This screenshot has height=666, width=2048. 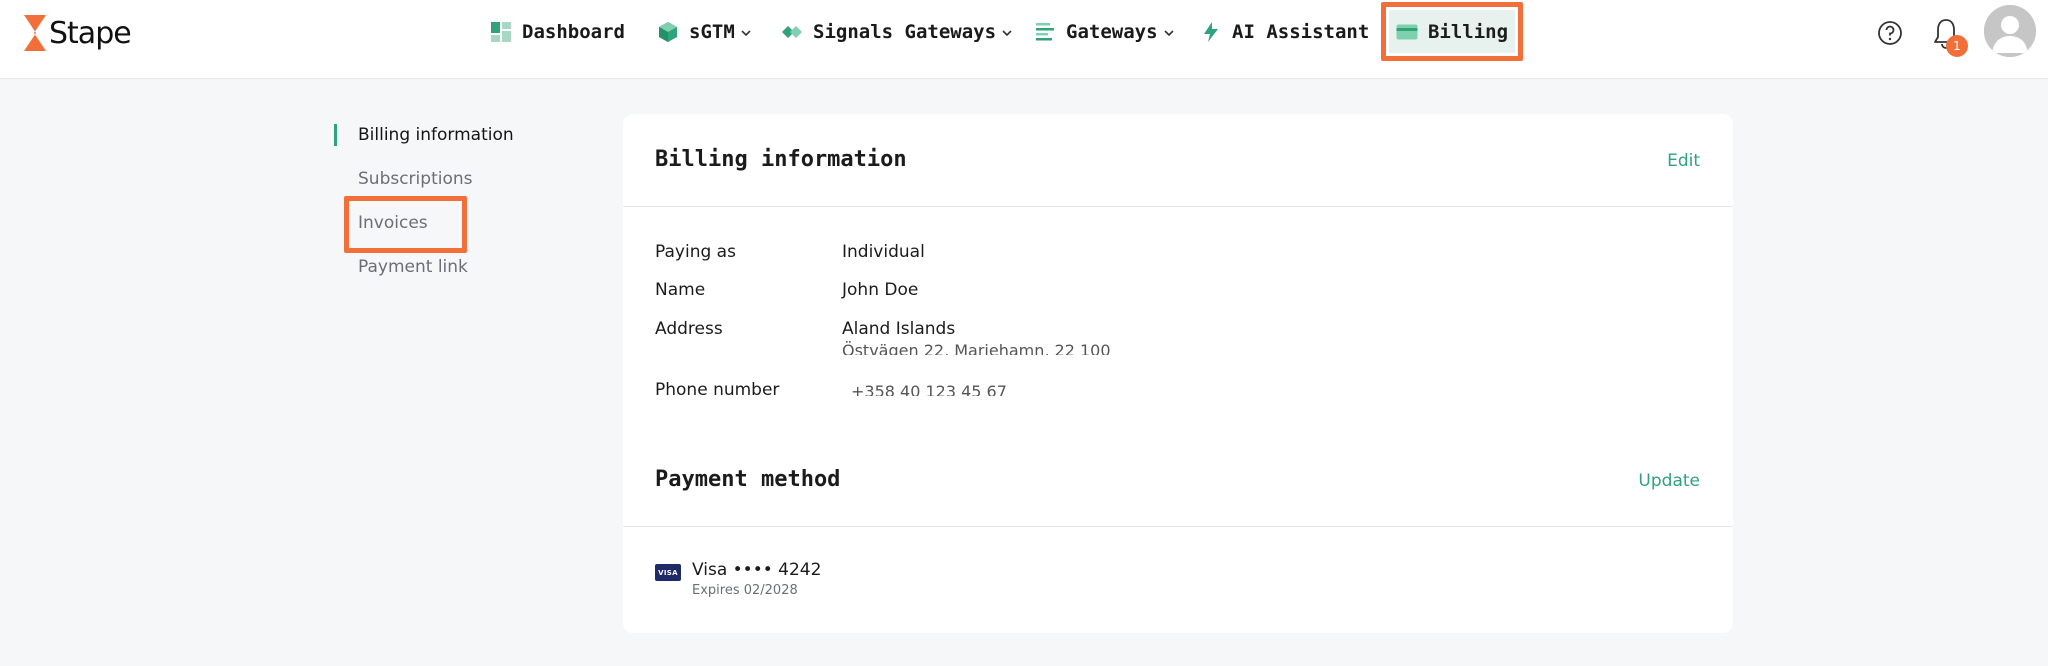 What do you see at coordinates (1683, 161) in the screenshot?
I see `edit-billing-link: Edit` at bounding box center [1683, 161].